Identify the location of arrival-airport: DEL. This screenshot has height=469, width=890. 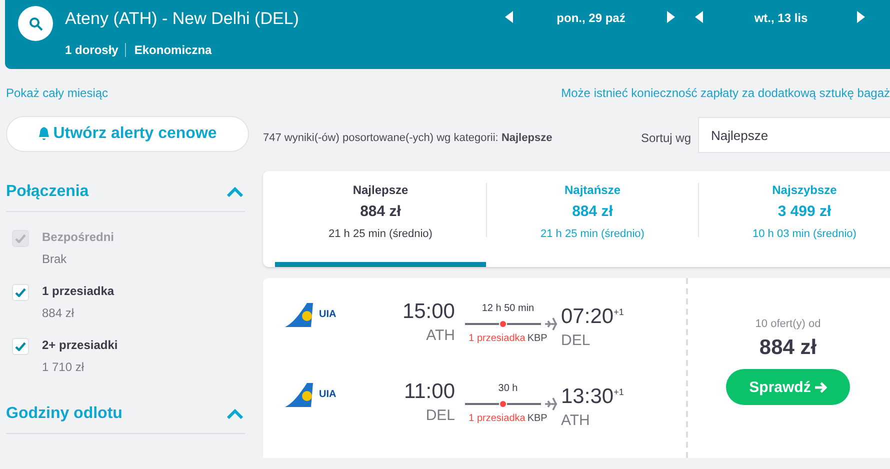
(575, 340).